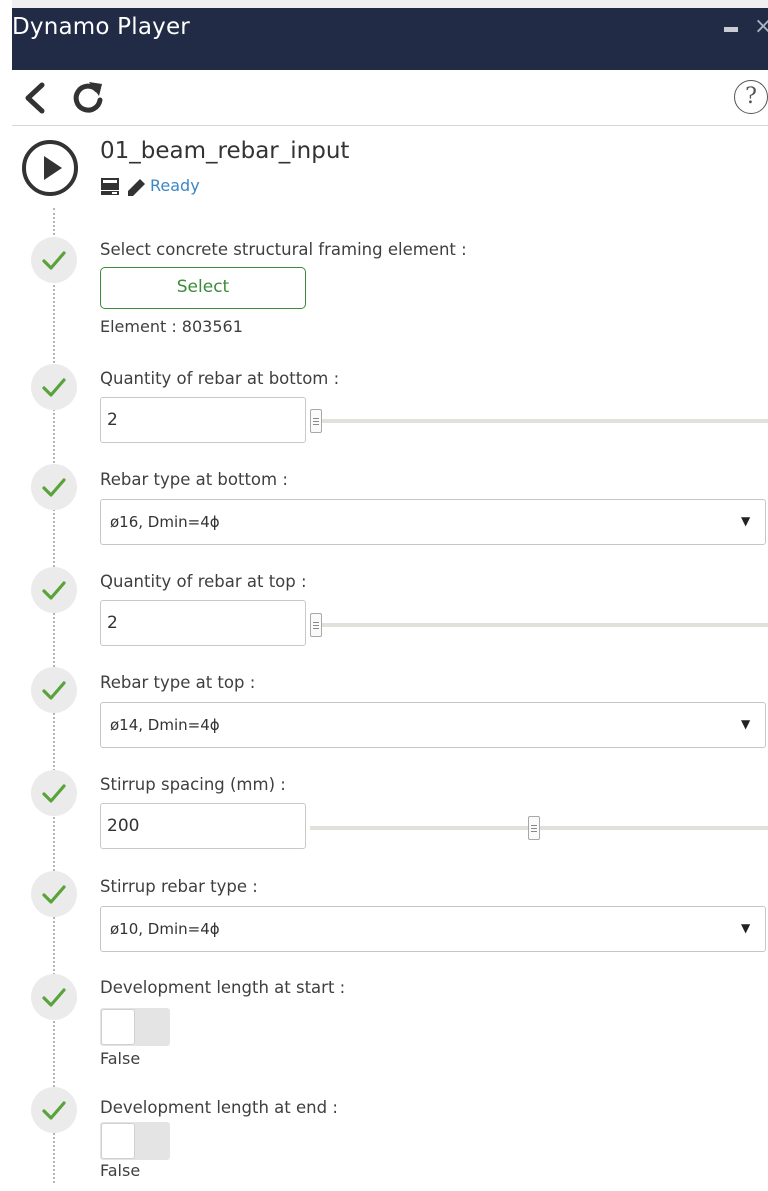 Image resolution: width=768 pixels, height=1191 pixels. I want to click on dropdown-value: ø16, Dmin=4ϕ, so click(165, 522).